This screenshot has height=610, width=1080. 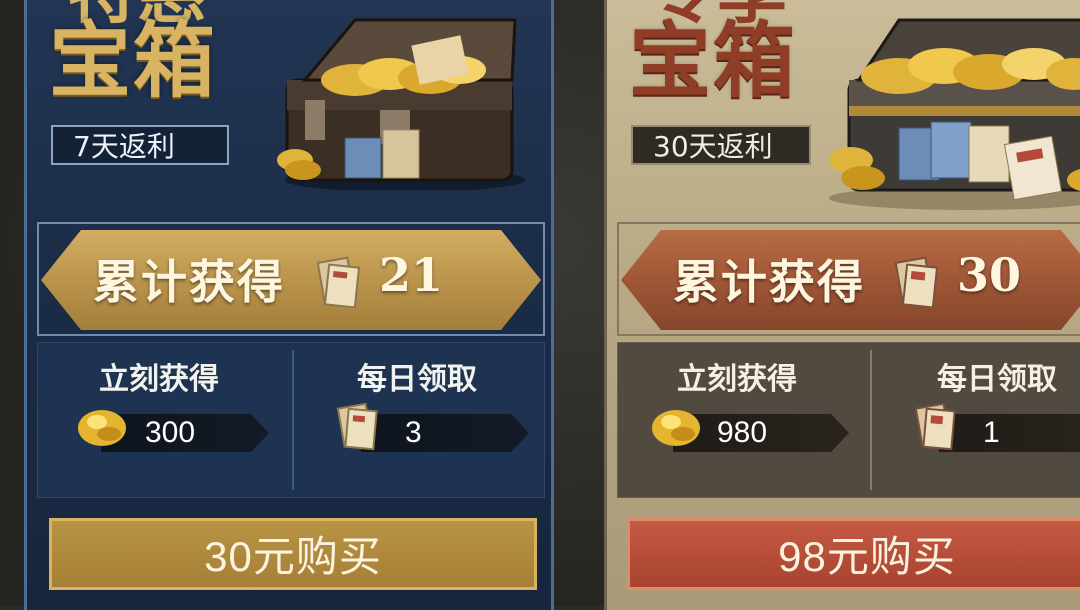 What do you see at coordinates (853, 554) in the screenshot?
I see `buy-button-98: 98元购买` at bounding box center [853, 554].